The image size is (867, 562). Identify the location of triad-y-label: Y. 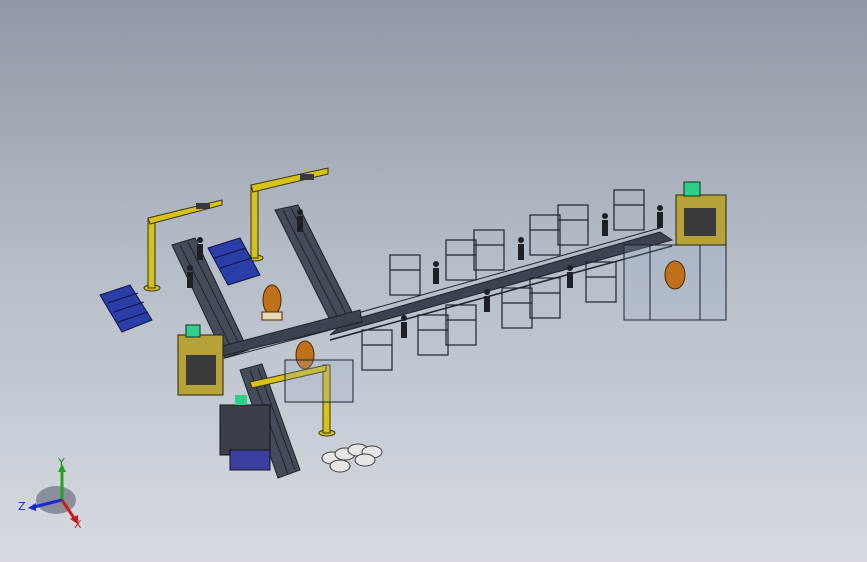
(61, 462).